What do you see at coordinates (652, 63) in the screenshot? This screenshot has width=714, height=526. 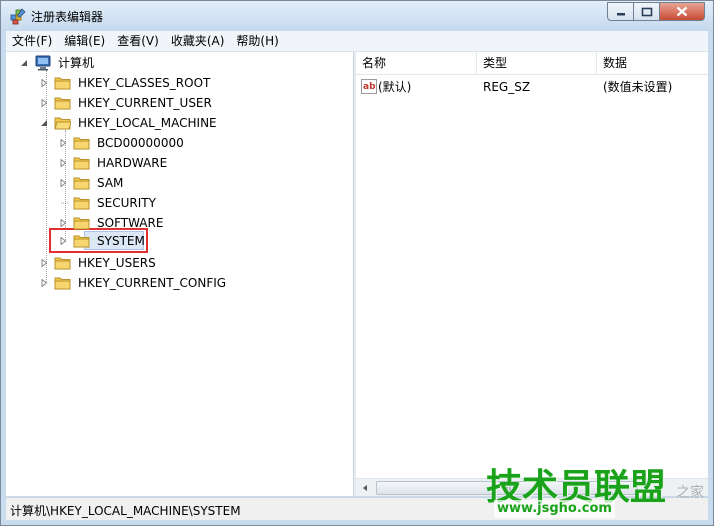 I see `column-header-data: 数据` at bounding box center [652, 63].